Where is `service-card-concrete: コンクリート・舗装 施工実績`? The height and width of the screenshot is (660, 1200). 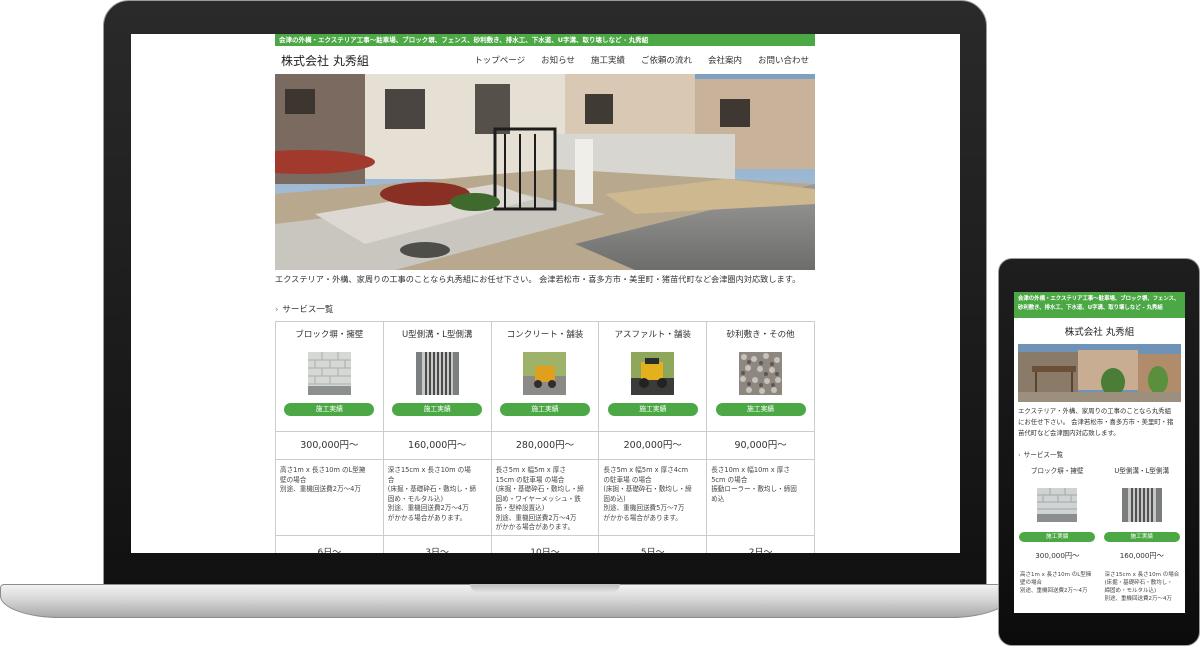
service-card-concrete: コンクリート・舗装 施工実績 is located at coordinates (545, 377).